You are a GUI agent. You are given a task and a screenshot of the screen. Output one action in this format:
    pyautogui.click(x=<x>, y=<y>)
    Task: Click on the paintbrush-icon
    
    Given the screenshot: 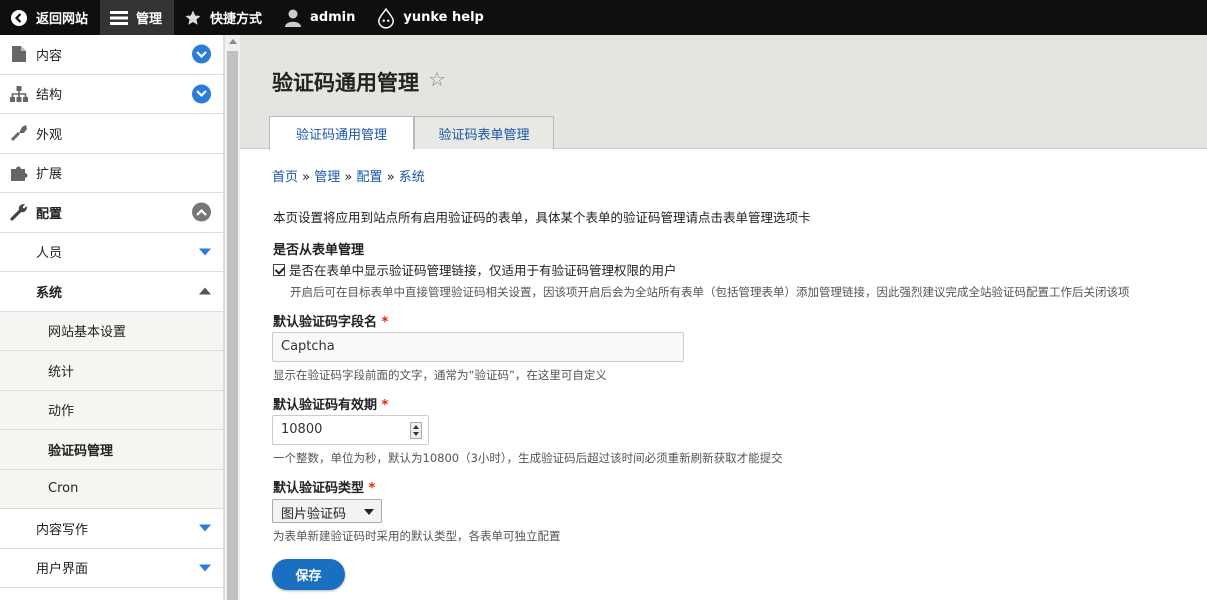 What is the action you would take?
    pyautogui.click(x=19, y=133)
    